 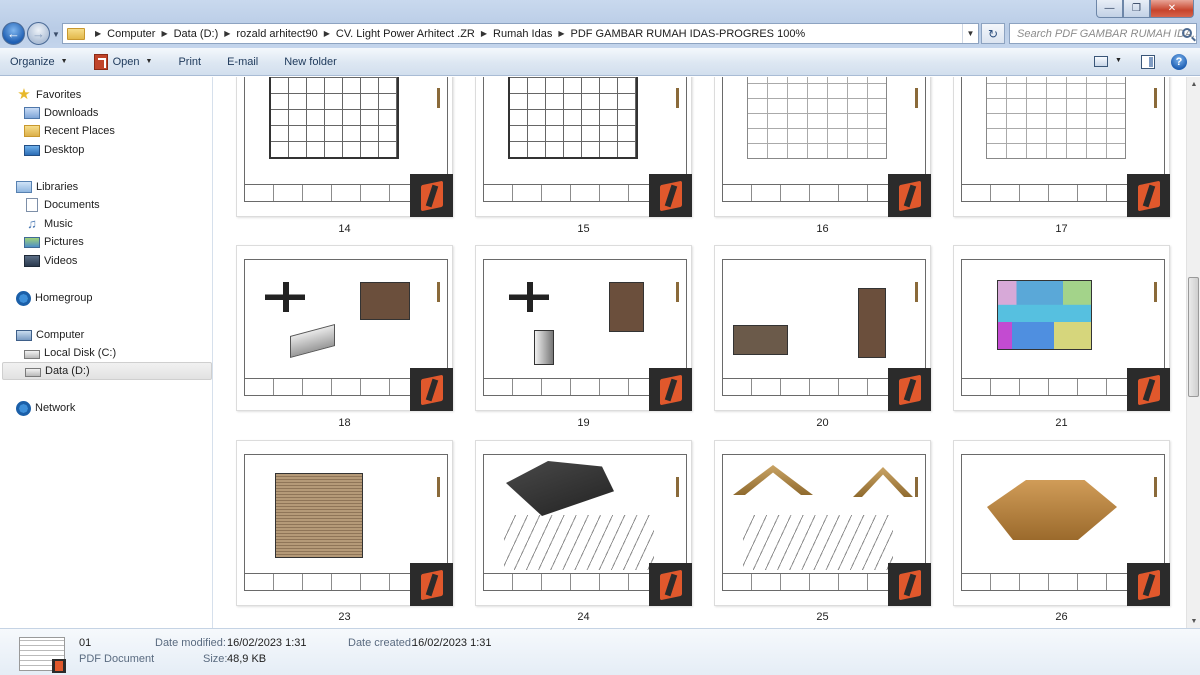 What do you see at coordinates (62, 205) in the screenshot?
I see `nav-documents: Documents` at bounding box center [62, 205].